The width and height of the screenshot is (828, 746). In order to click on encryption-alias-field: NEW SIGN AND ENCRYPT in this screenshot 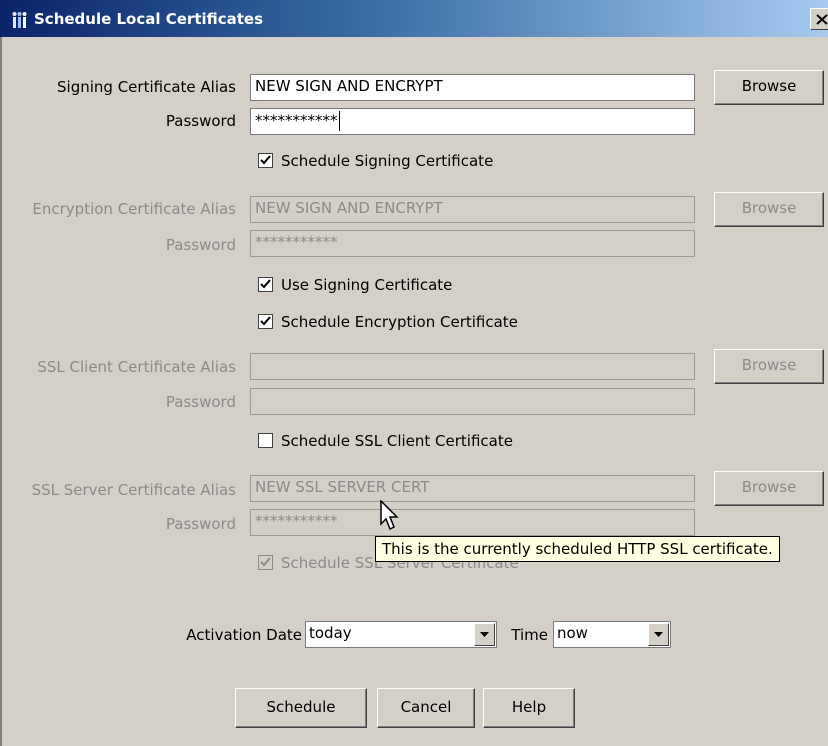, I will do `click(472, 209)`.